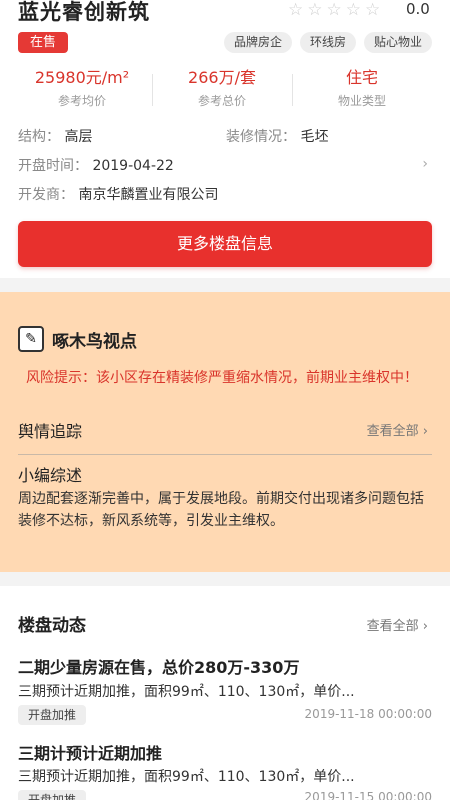 This screenshot has width=450, height=800. Describe the element at coordinates (82, 77) in the screenshot. I see `stat-value: 25980元/m²` at that location.